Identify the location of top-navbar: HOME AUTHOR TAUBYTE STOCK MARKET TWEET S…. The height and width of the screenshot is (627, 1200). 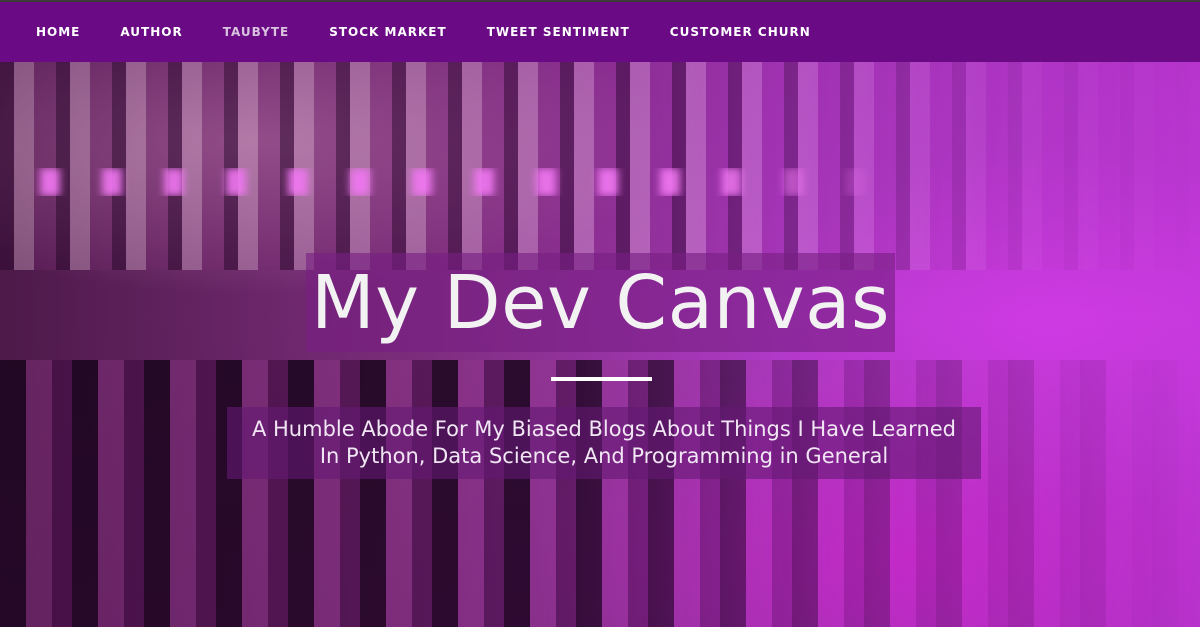
(600, 31).